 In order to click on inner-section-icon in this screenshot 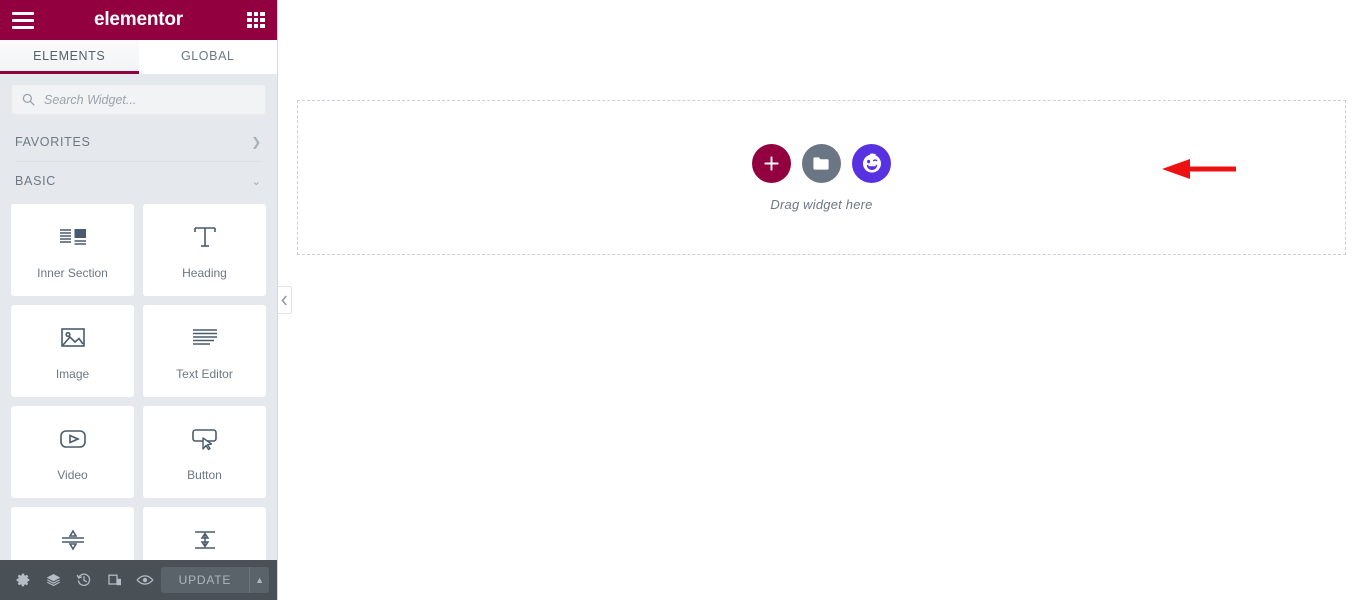, I will do `click(73, 237)`.